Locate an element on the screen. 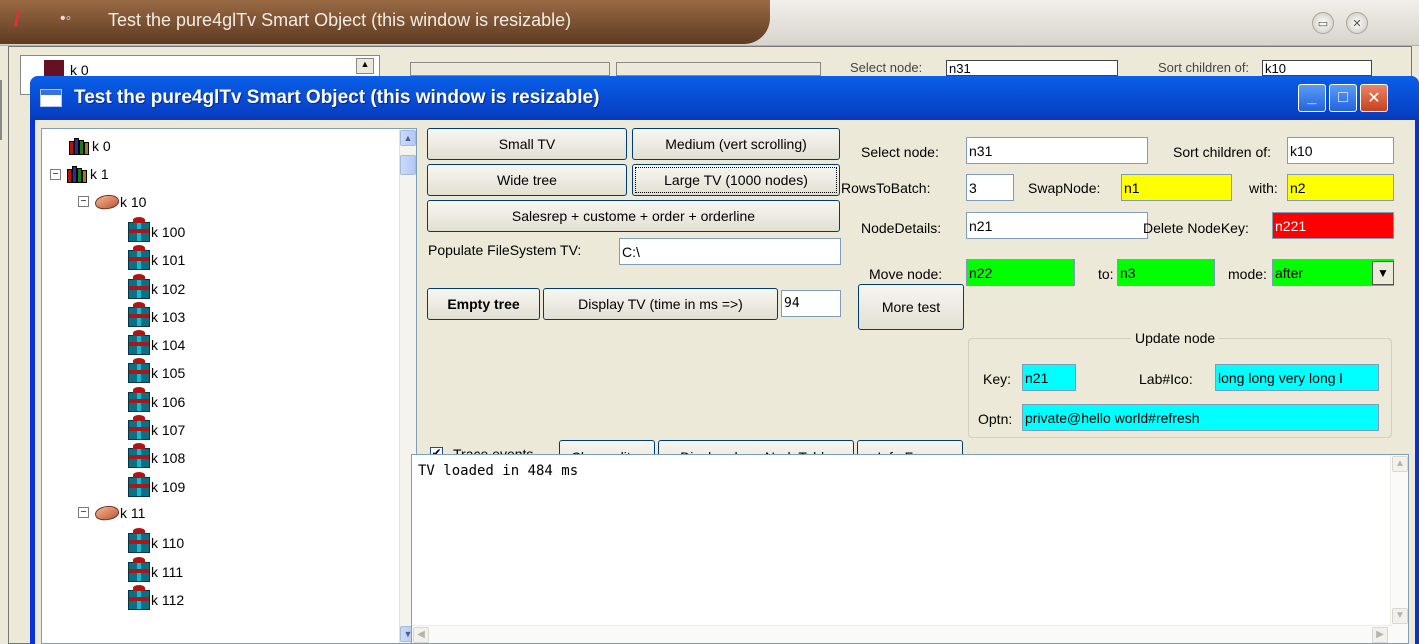 The image size is (1419, 644). labico-input: long long very long l is located at coordinates (1297, 377).